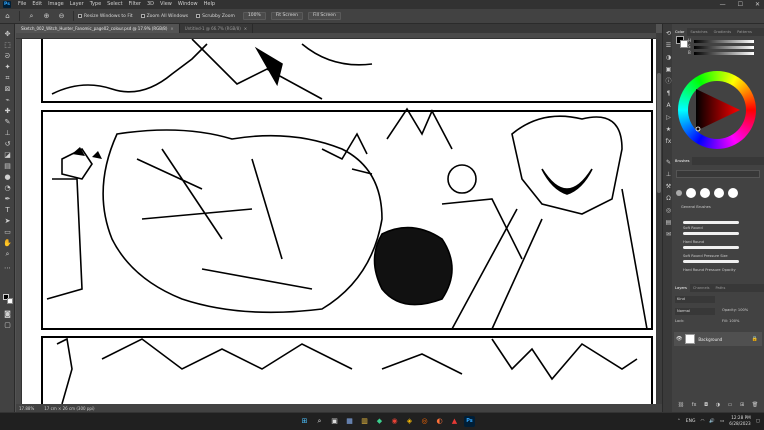 The width and height of the screenshot is (764, 430). I want to click on blend-mode-dropdown: Normal, so click(695, 311).